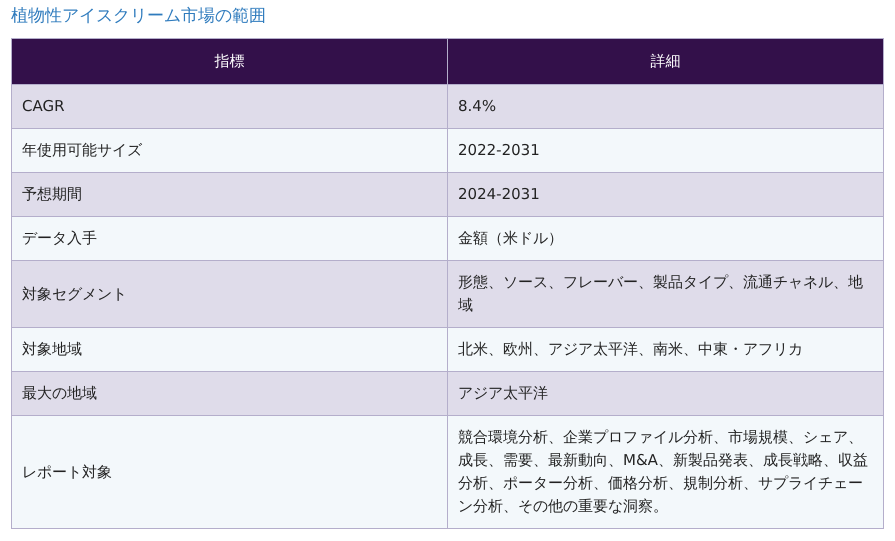 This screenshot has width=895, height=541. What do you see at coordinates (666, 294) in the screenshot?
I see `table-cell: 形態、ソース、フレーバー、製品タイプ、流通チャネル、地域` at bounding box center [666, 294].